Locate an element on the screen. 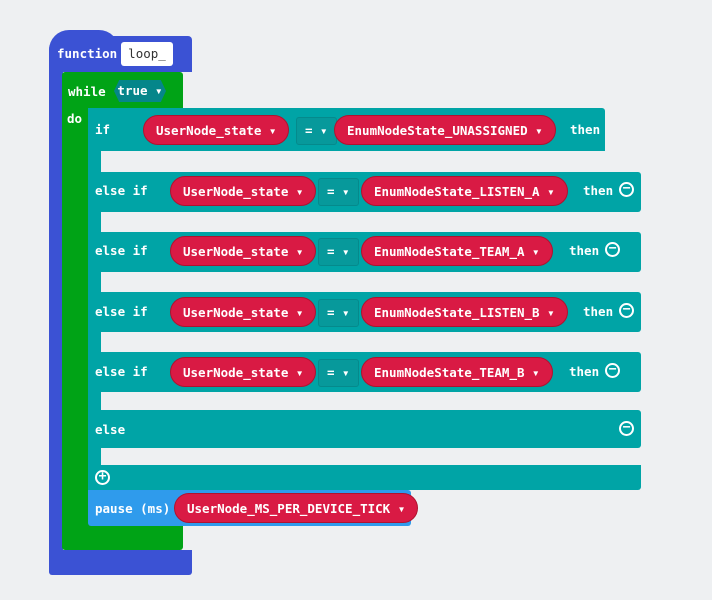 This screenshot has width=712, height=600. remove-else-icon: − is located at coordinates (626, 428).